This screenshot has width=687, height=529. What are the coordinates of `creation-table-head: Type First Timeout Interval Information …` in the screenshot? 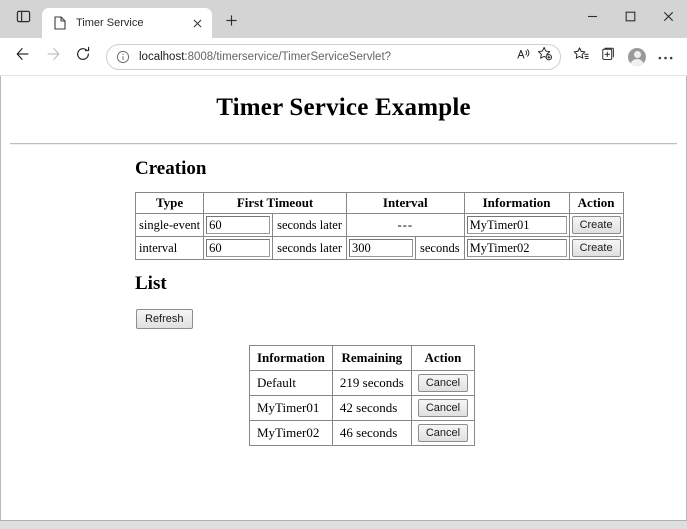 It's located at (379, 203).